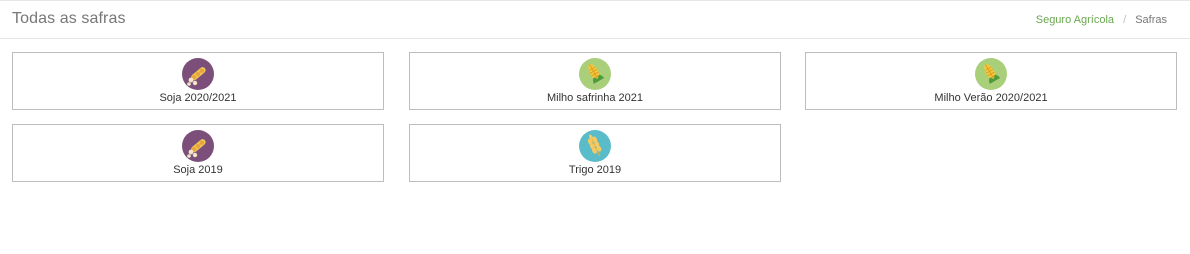 The width and height of the screenshot is (1190, 254). I want to click on crop-card-milho-safrinha-2021: Milho safrinha 2021, so click(595, 81).